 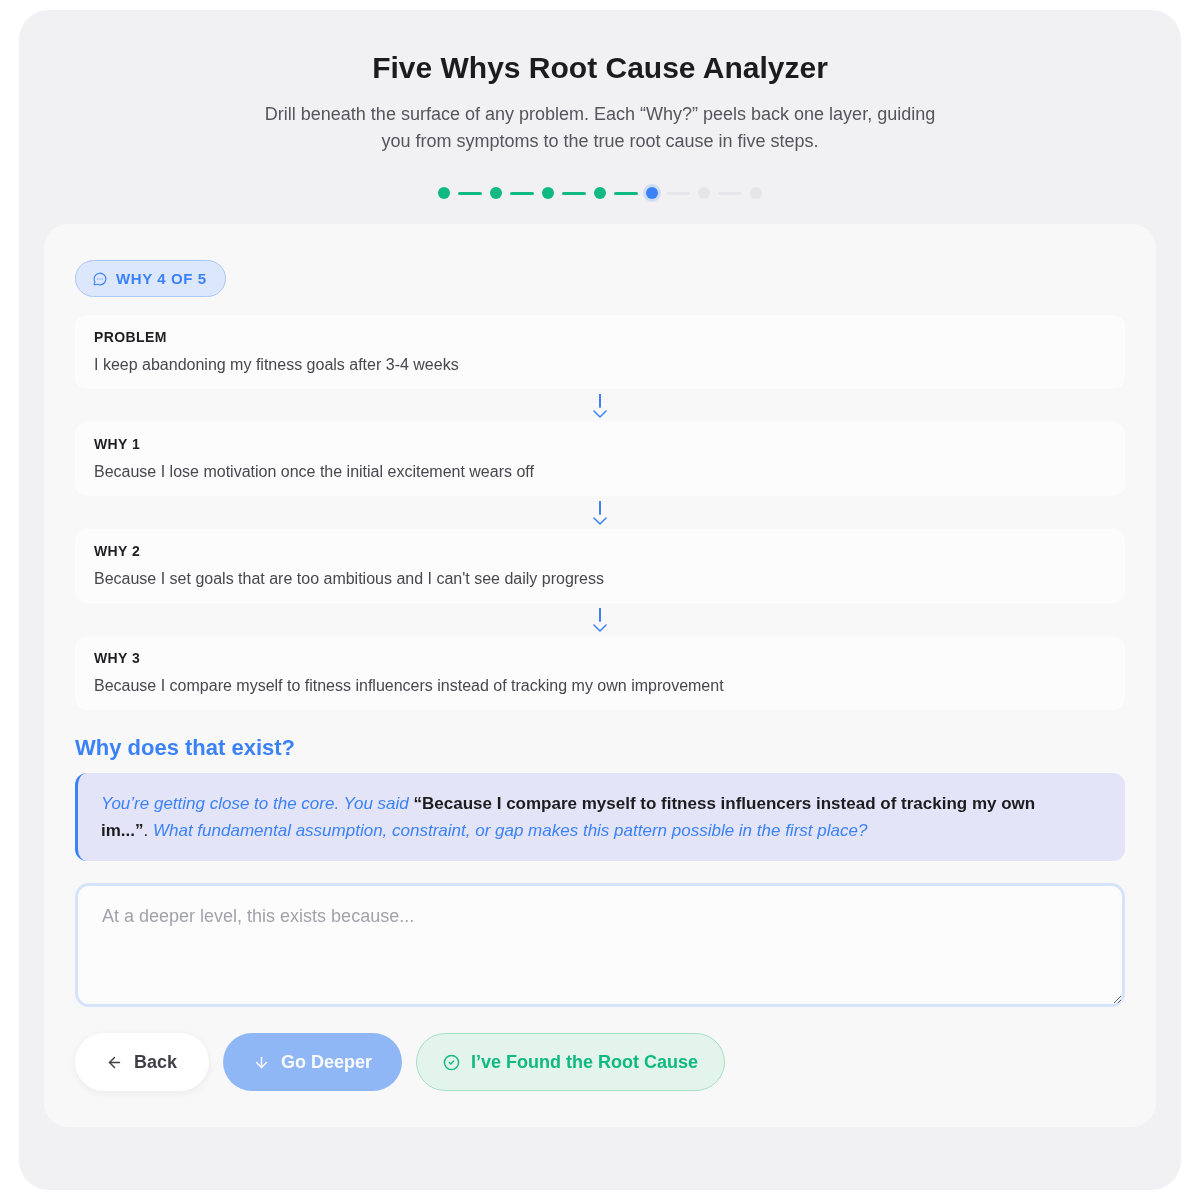 What do you see at coordinates (118, 551) in the screenshot?
I see `step-label: WHY 2` at bounding box center [118, 551].